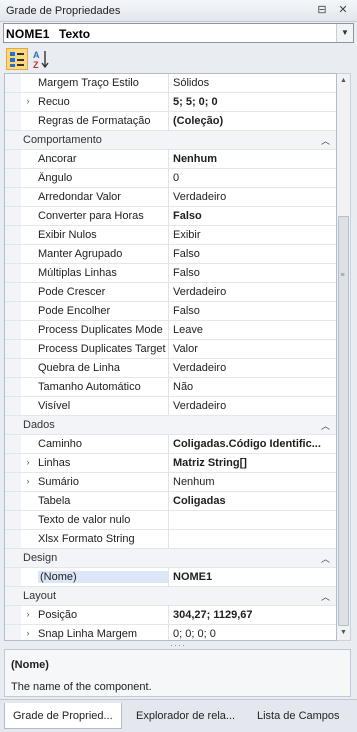 The image size is (357, 732). What do you see at coordinates (170, 520) in the screenshot?
I see `property-row: Texto de valor nulo` at bounding box center [170, 520].